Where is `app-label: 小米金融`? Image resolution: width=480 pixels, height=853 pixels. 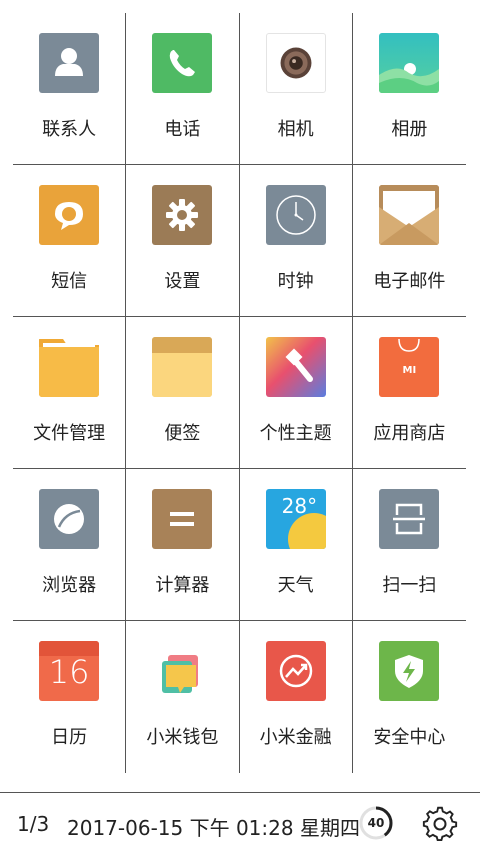 app-label: 小米金融 is located at coordinates (295, 737).